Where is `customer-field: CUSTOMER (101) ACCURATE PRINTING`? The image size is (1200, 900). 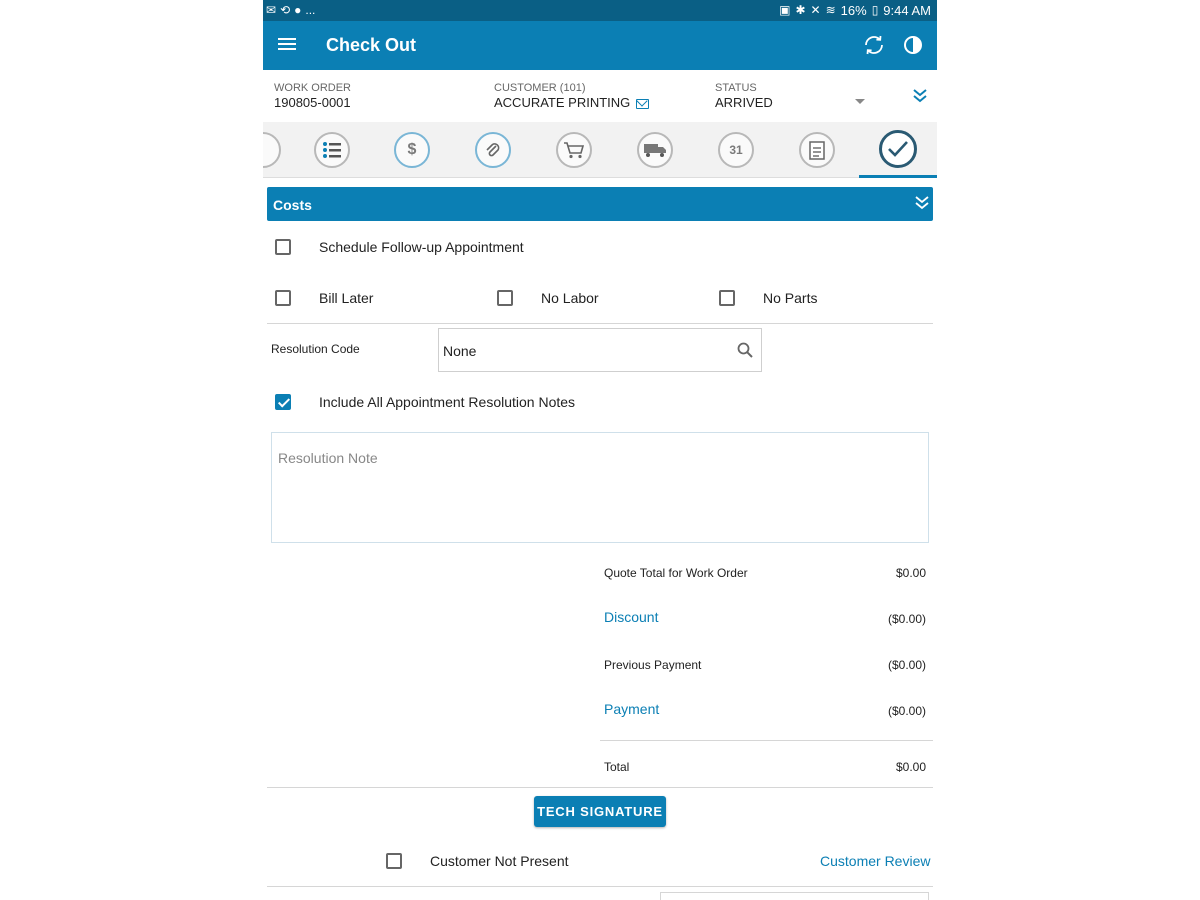
customer-field: CUSTOMER (101) ACCURATE PRINTING is located at coordinates (572, 96).